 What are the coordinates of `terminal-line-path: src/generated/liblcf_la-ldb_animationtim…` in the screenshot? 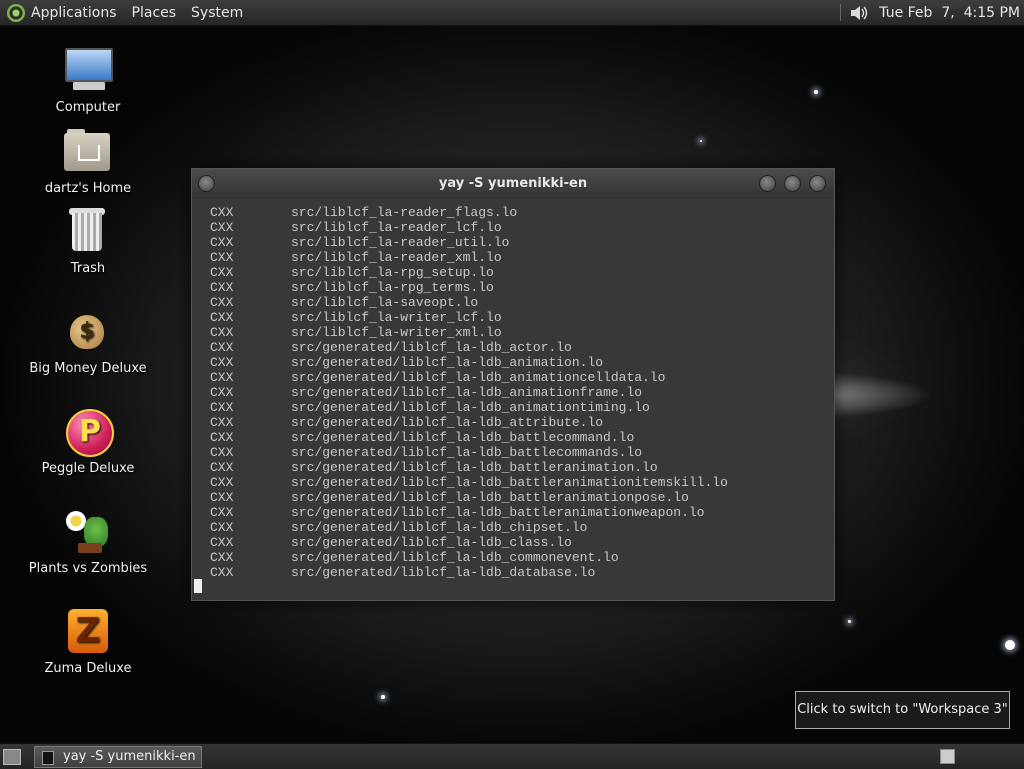 It's located at (470, 407).